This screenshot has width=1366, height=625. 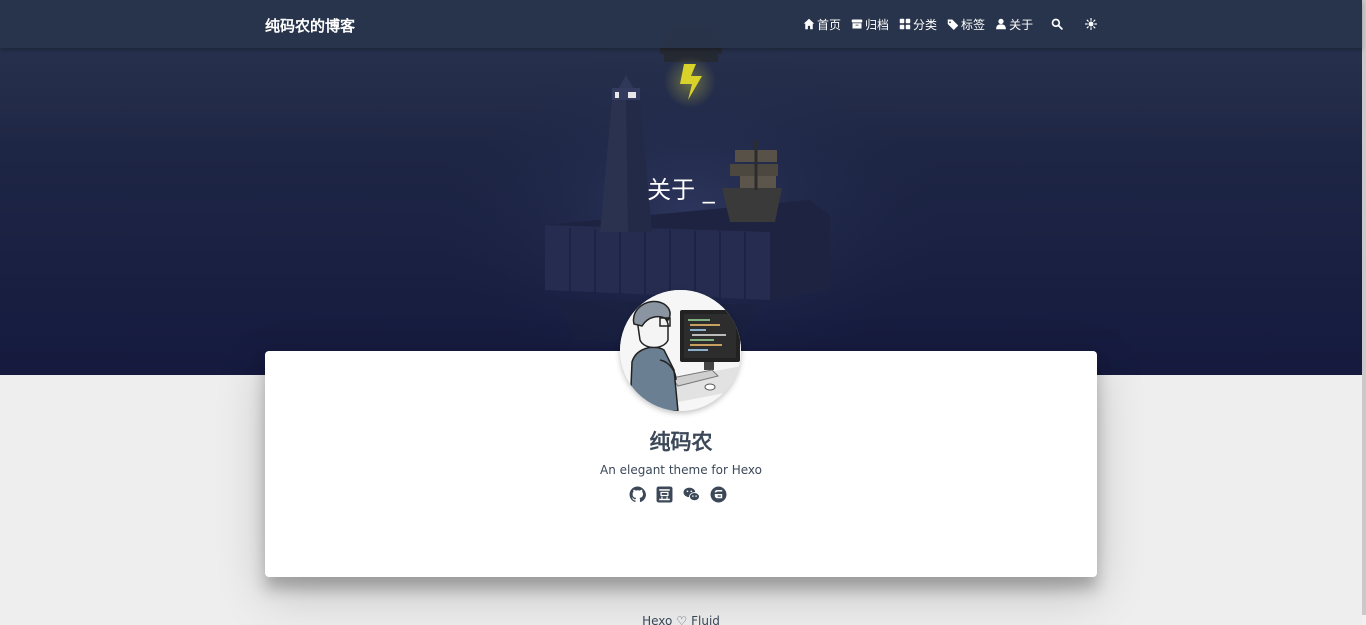 I want to click on tag-icon, so click(x=953, y=24).